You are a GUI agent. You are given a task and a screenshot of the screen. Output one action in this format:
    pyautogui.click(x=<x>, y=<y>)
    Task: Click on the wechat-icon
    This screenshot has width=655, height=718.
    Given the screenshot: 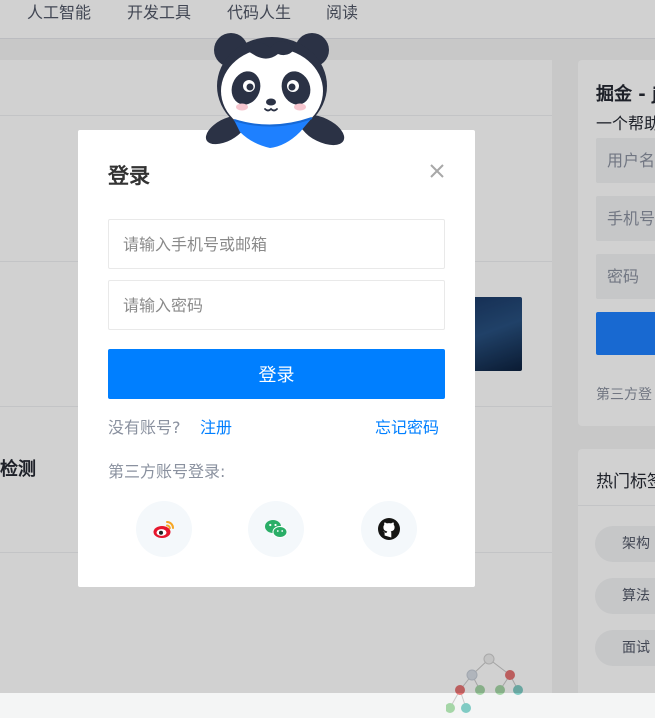 What is the action you would take?
    pyautogui.click(x=276, y=529)
    